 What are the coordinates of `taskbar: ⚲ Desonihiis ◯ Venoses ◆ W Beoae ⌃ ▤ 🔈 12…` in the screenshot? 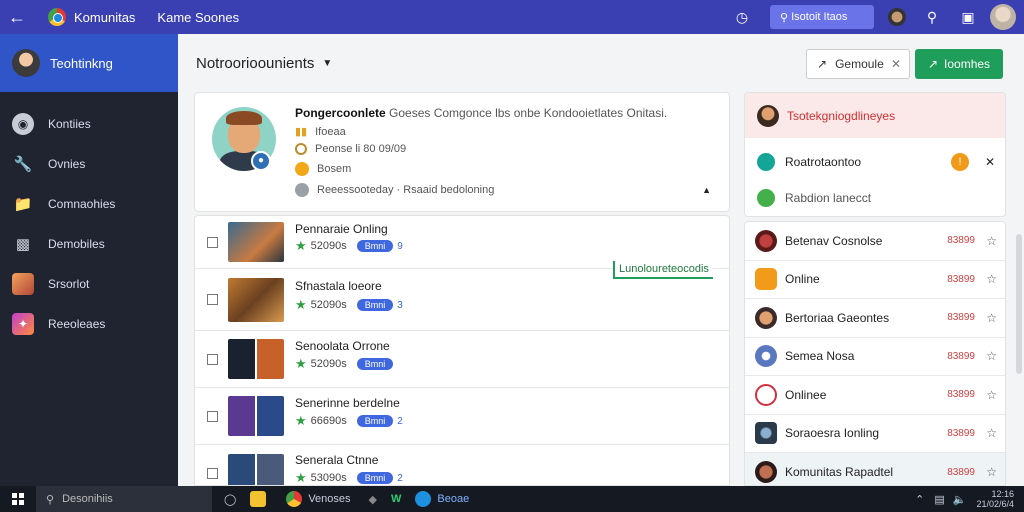 It's located at (512, 499).